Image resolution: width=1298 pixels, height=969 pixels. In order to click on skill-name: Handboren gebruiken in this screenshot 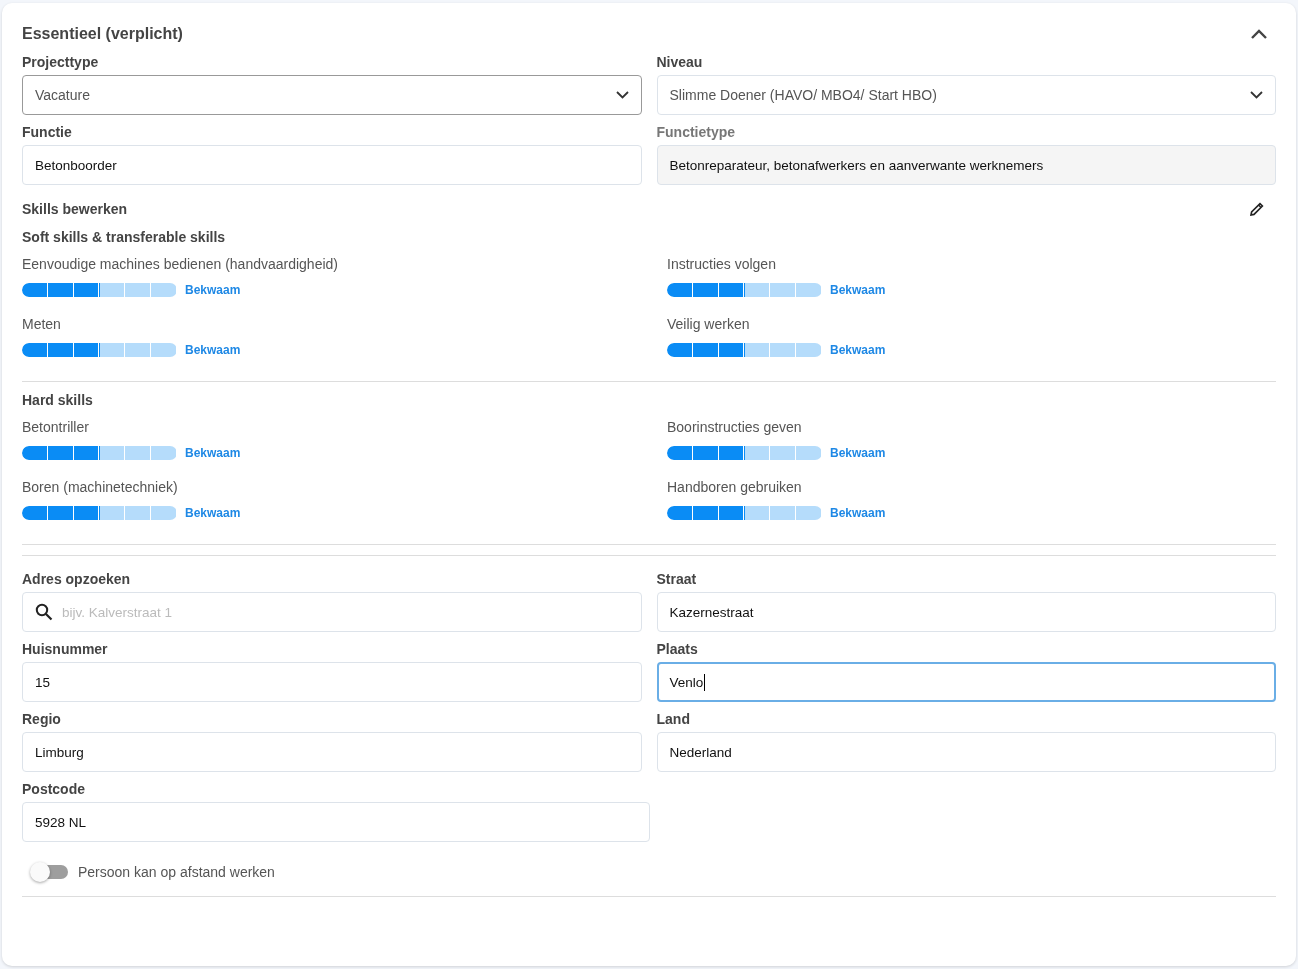, I will do `click(735, 487)`.